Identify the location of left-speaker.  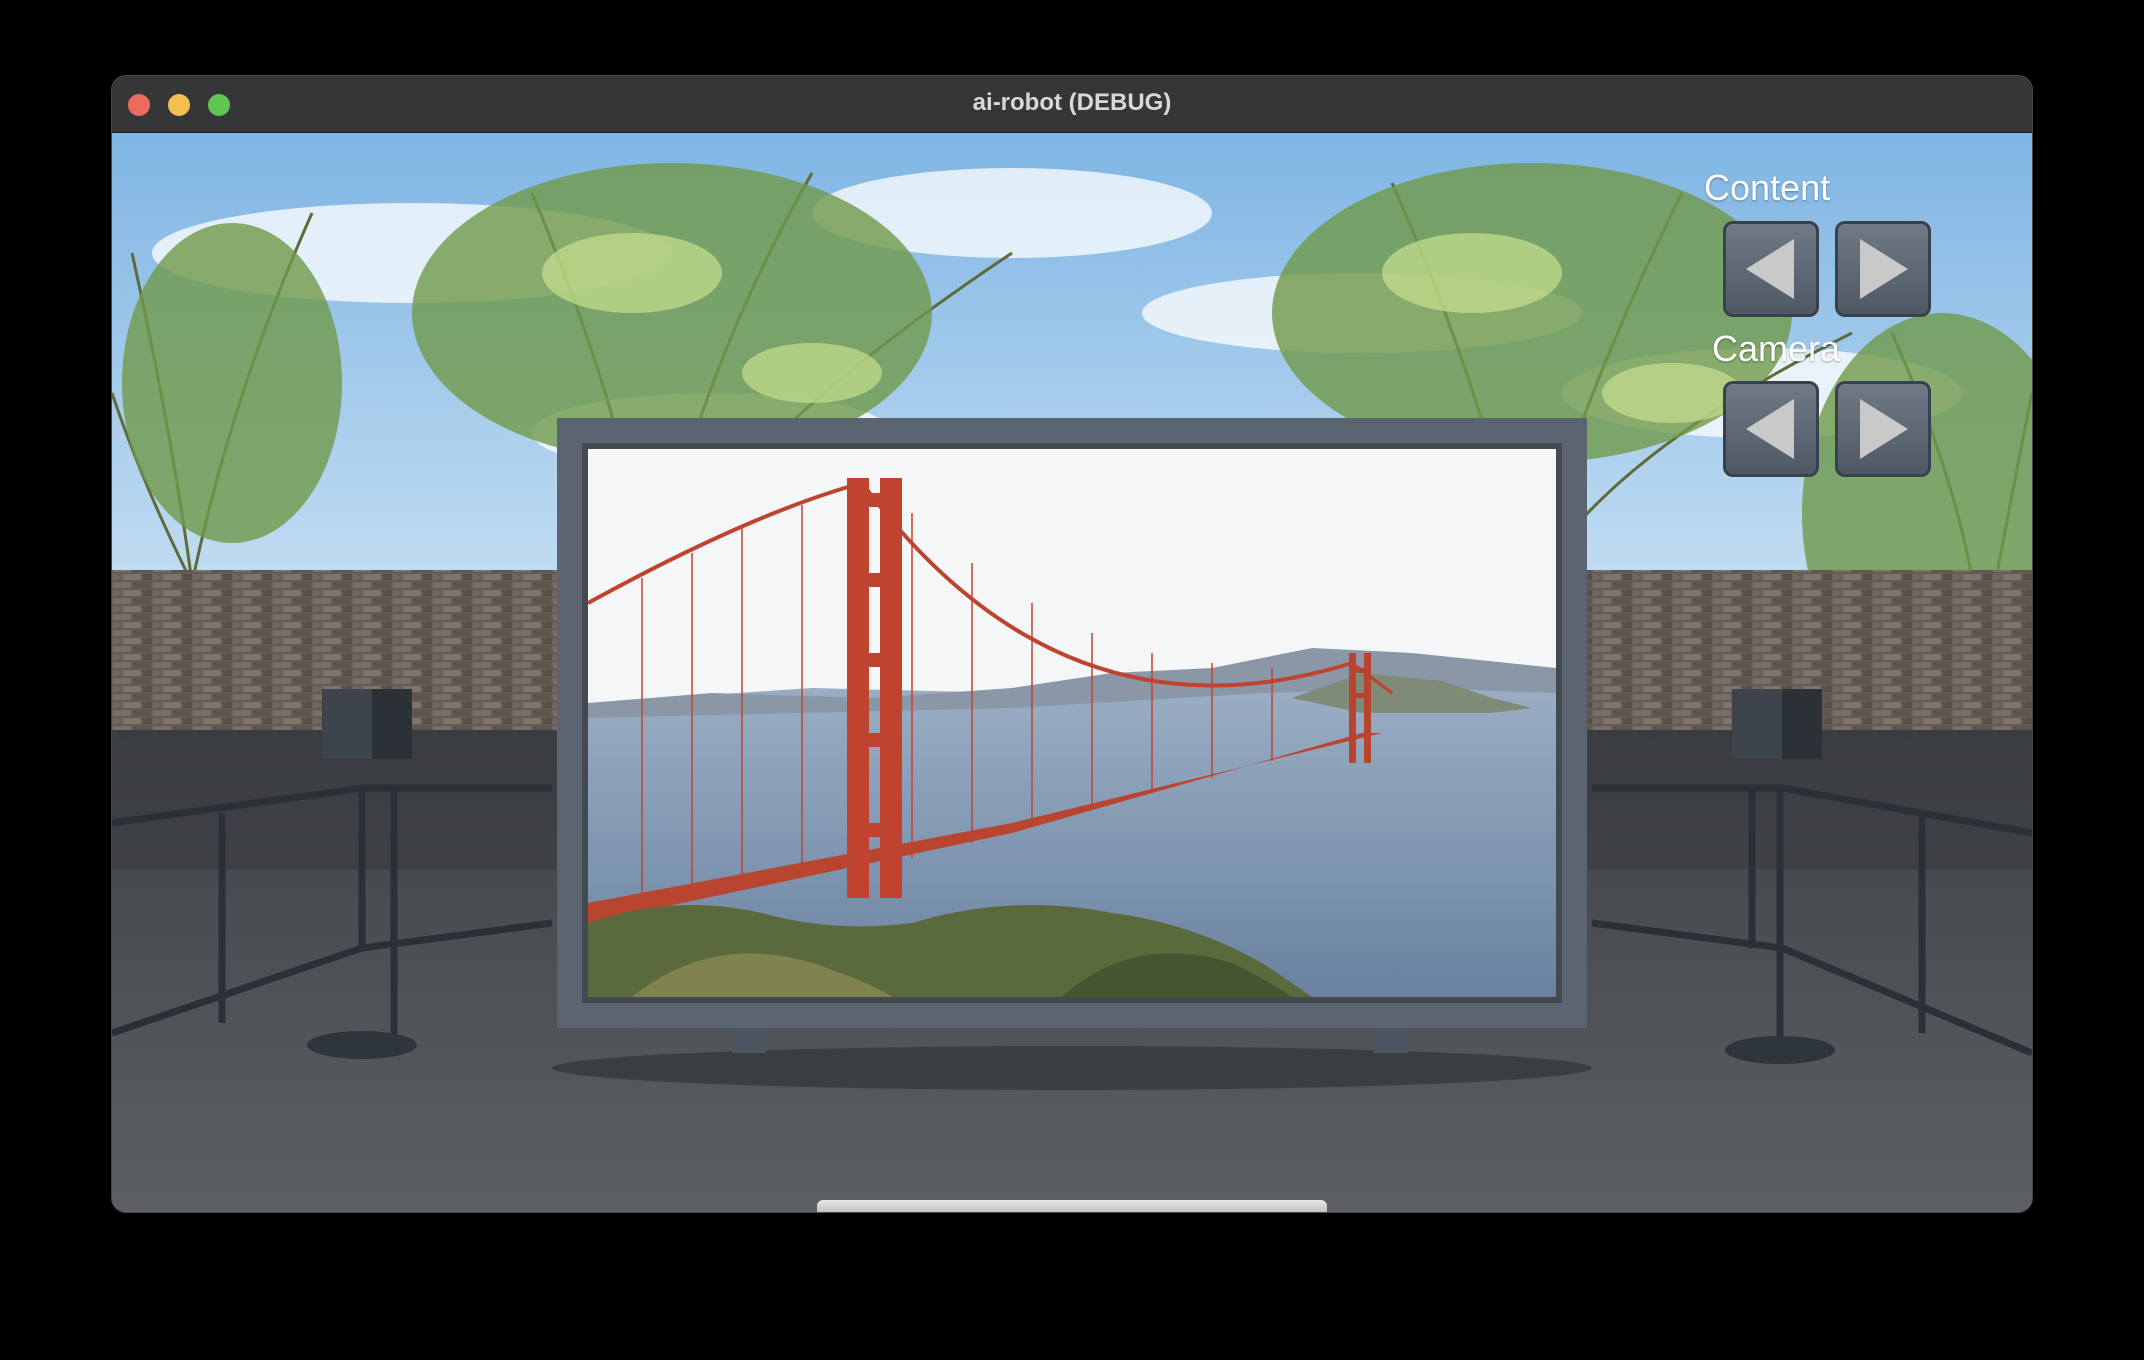
(367, 724).